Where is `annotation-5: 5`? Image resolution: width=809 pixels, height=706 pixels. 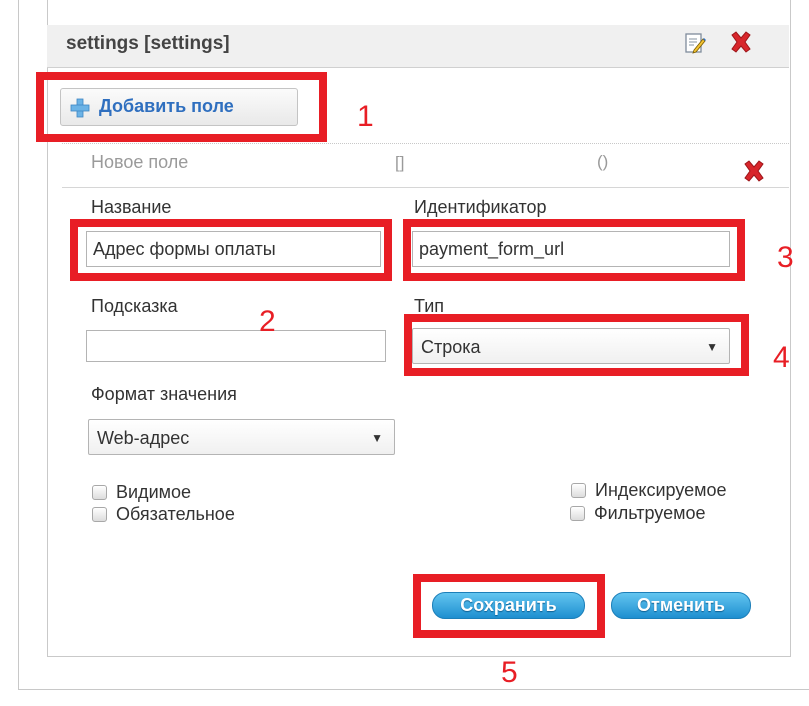
annotation-5: 5 is located at coordinates (509, 672).